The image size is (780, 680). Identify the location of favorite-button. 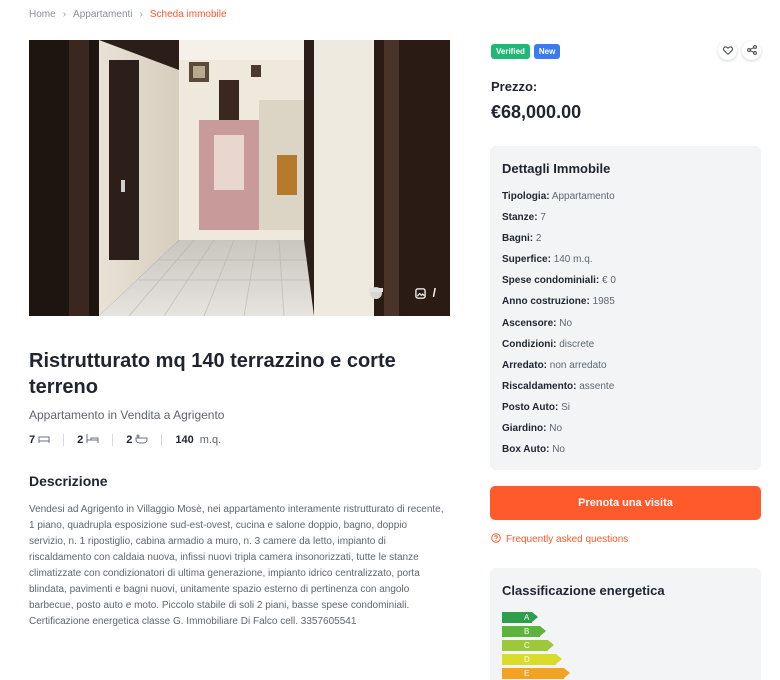
(727, 50).